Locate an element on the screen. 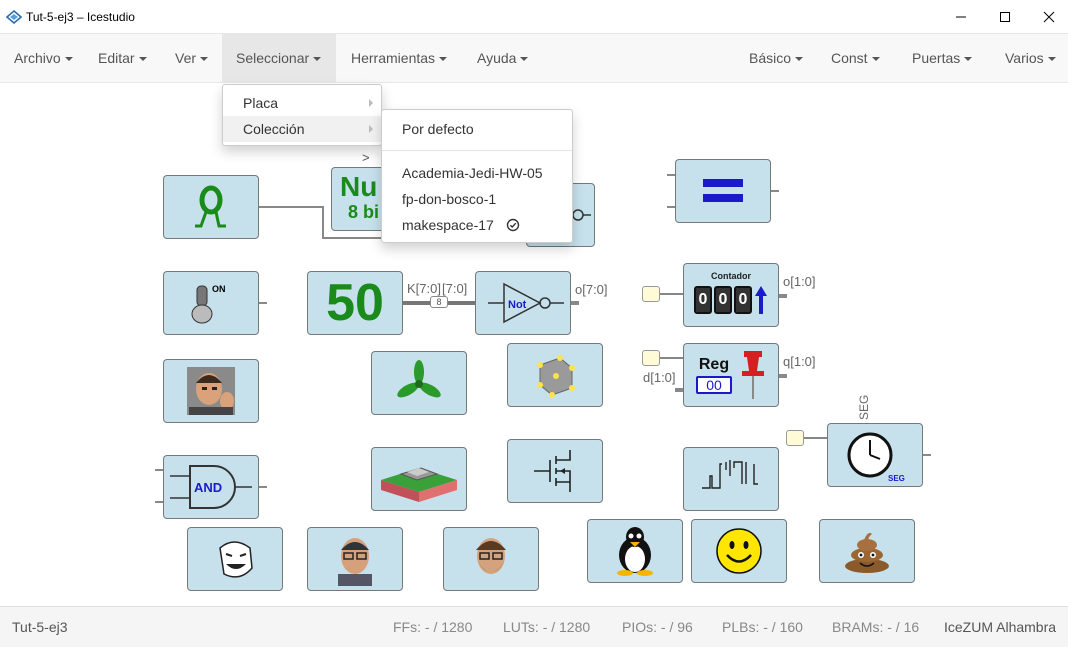 The height and width of the screenshot is (647, 1068). constant-value: 50 is located at coordinates (355, 303).